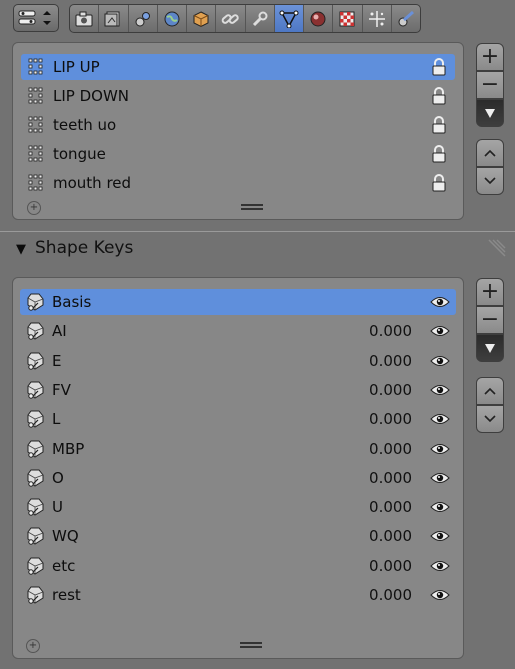 The width and height of the screenshot is (515, 669). I want to click on collapse-triangle-icon: ▼, so click(21, 249).